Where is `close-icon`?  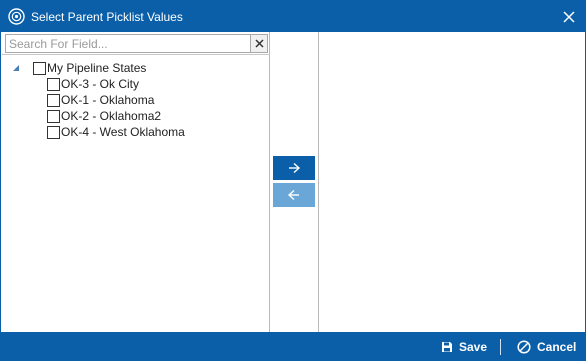 close-icon is located at coordinates (569, 17).